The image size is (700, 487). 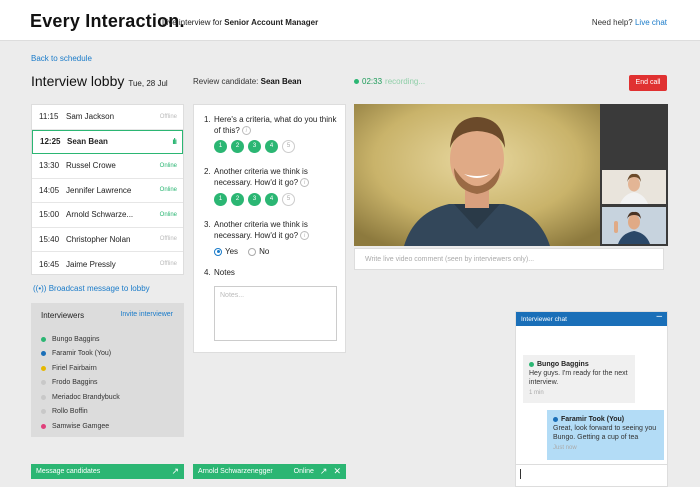 I want to click on message-author: Faramir Took (You), so click(x=605, y=419).